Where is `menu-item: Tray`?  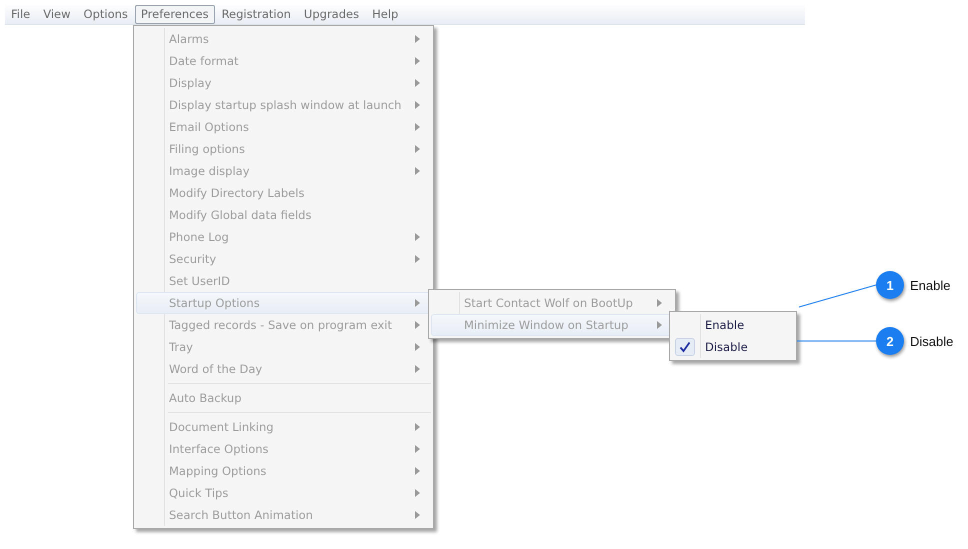
menu-item: Tray is located at coordinates (283, 347).